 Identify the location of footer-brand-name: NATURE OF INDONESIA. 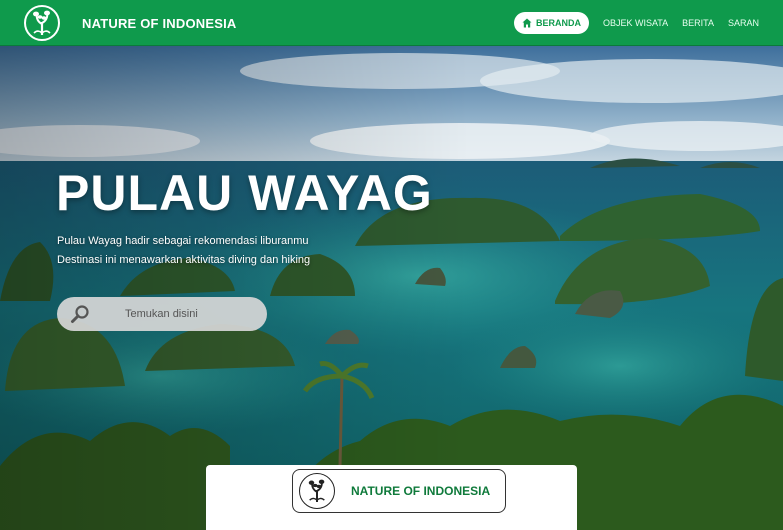
(421, 491).